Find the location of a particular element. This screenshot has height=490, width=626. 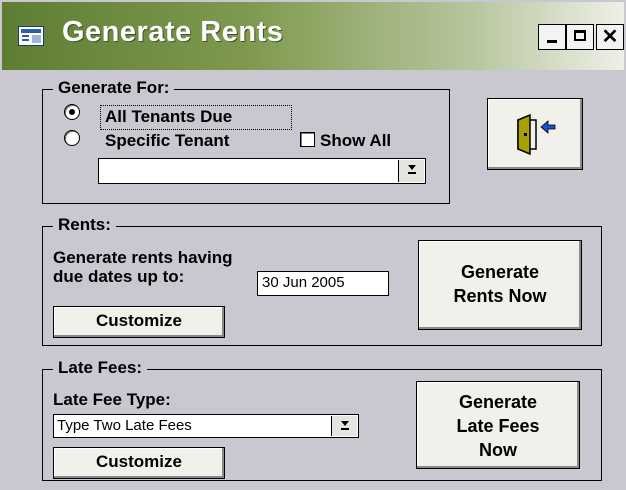

radio-selected-dot is located at coordinates (72, 112).